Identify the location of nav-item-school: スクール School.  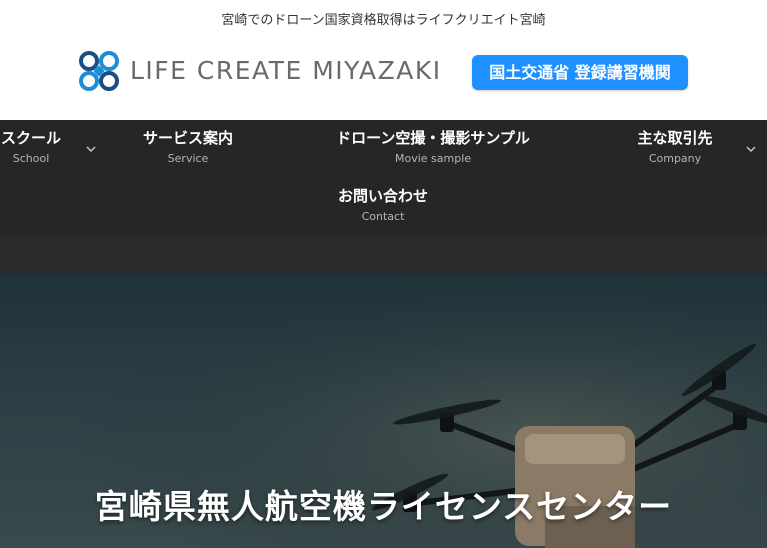
(33, 147).